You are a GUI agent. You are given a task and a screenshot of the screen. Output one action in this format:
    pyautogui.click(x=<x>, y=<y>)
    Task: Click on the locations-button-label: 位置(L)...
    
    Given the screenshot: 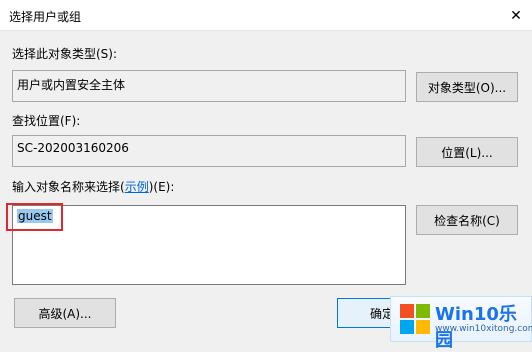 What is the action you would take?
    pyautogui.click(x=467, y=152)
    